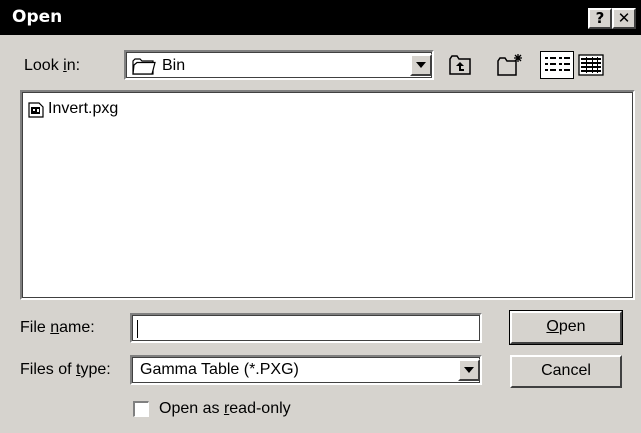 Image resolution: width=641 pixels, height=433 pixels. I want to click on file-type-dropdown-button, so click(469, 370).